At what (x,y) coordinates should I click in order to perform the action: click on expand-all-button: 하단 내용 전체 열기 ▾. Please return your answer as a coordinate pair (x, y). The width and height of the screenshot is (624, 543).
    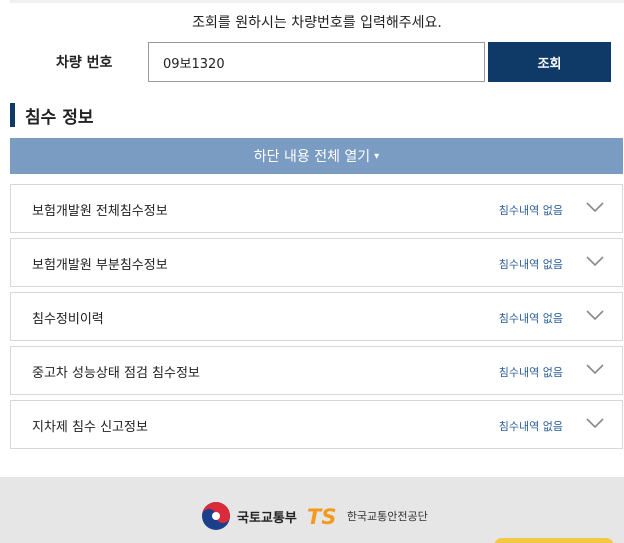
    Looking at the image, I should click on (316, 156).